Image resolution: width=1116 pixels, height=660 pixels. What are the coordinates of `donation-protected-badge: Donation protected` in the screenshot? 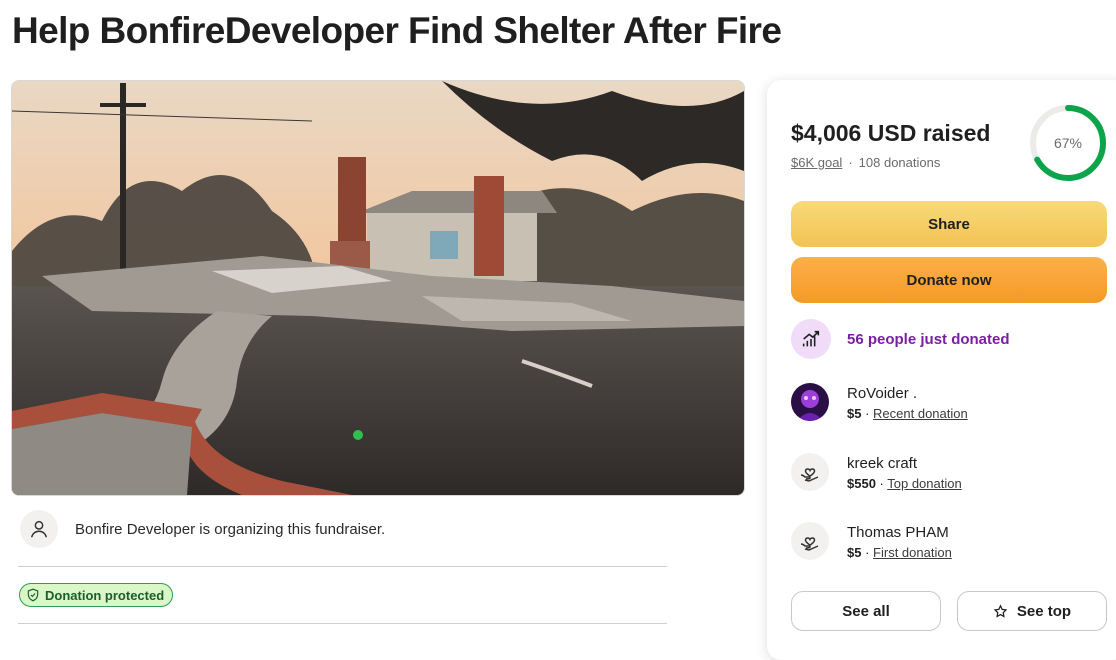 It's located at (96, 595).